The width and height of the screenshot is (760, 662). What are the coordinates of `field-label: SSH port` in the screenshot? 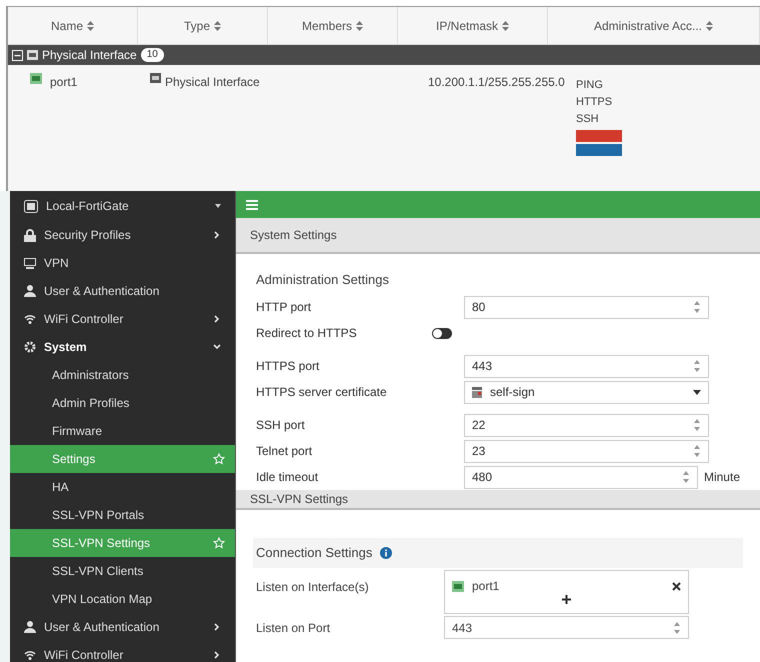 It's located at (281, 425).